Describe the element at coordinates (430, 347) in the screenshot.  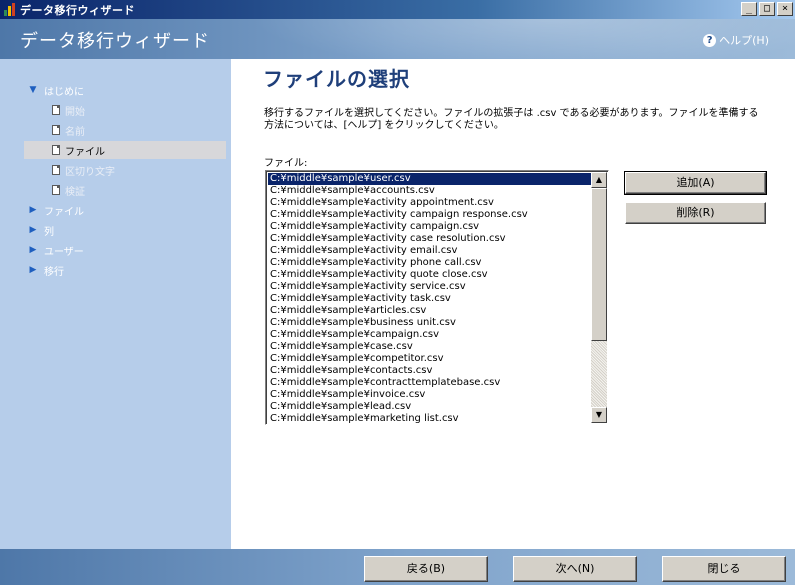
I see `file-list-item: C:¥middle¥sample¥case.csv` at that location.